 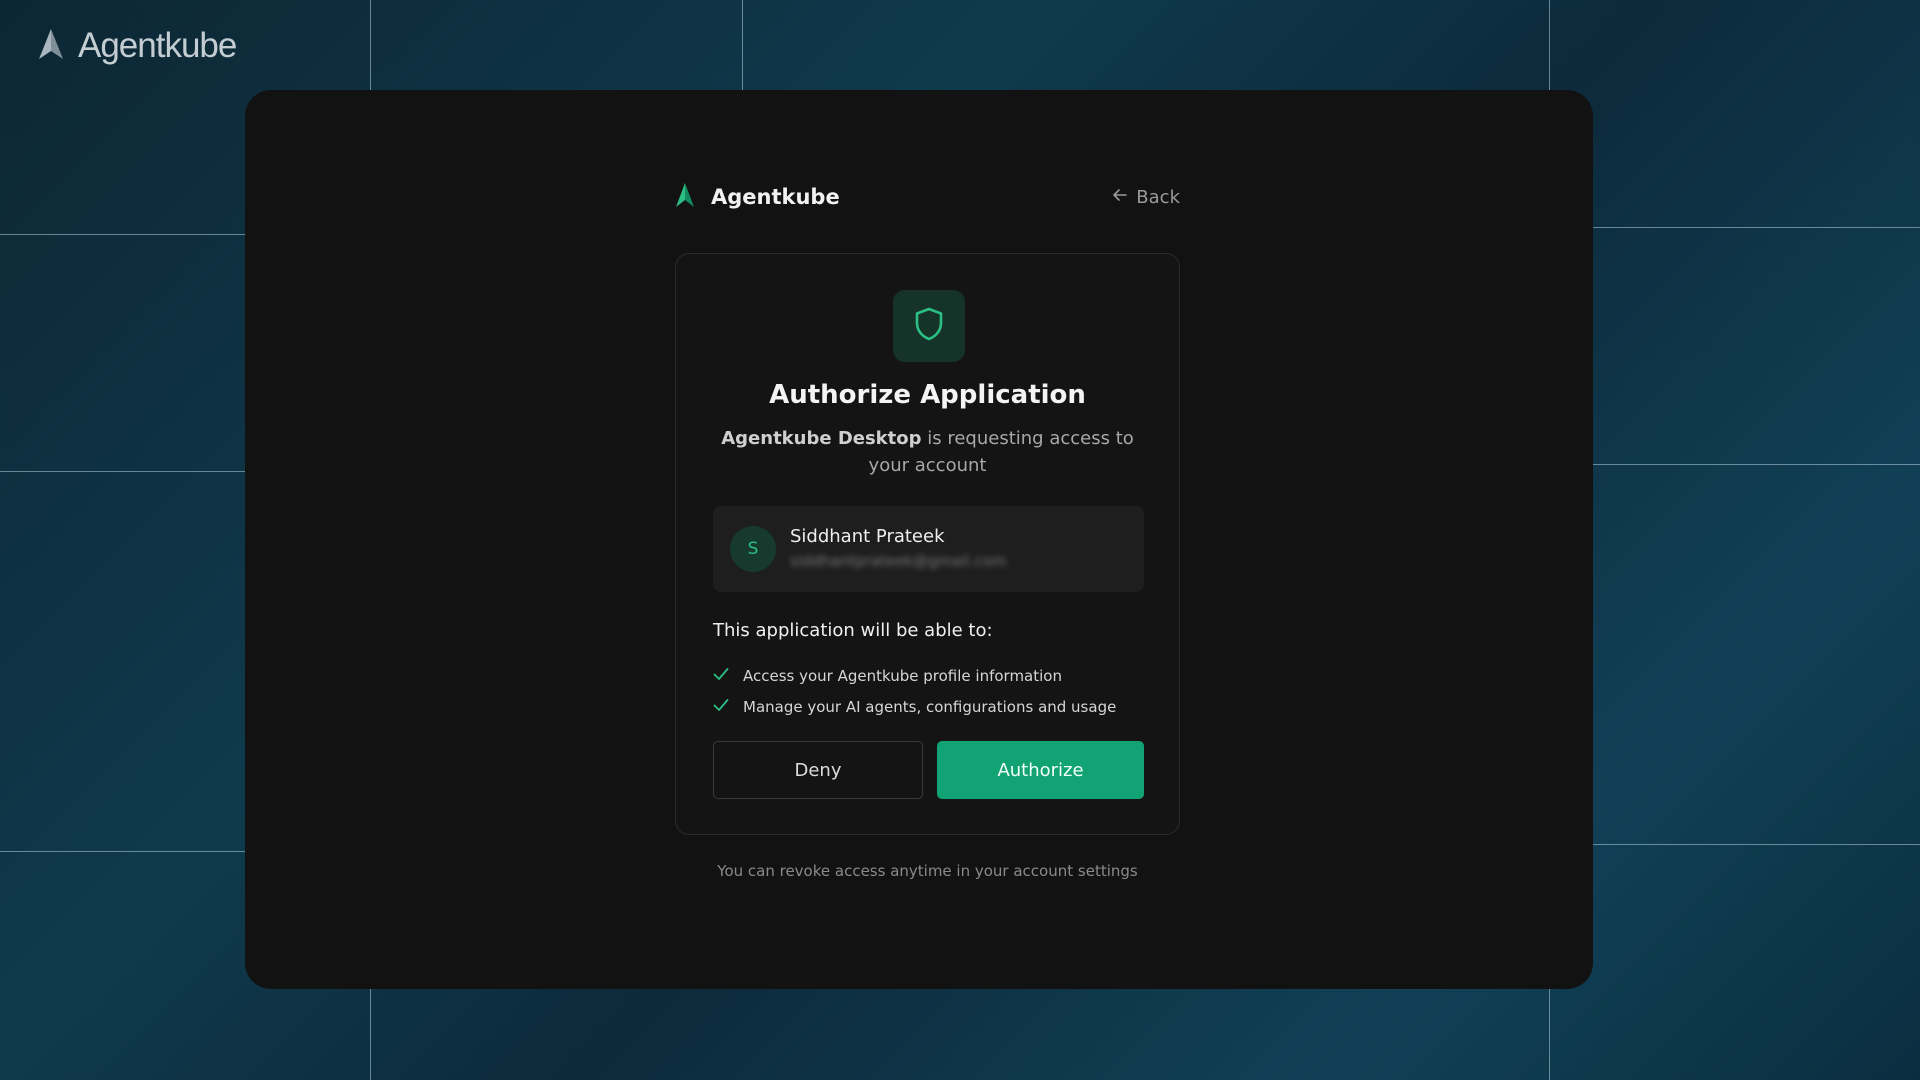 What do you see at coordinates (1040, 770) in the screenshot?
I see `authorize-button: Authorize` at bounding box center [1040, 770].